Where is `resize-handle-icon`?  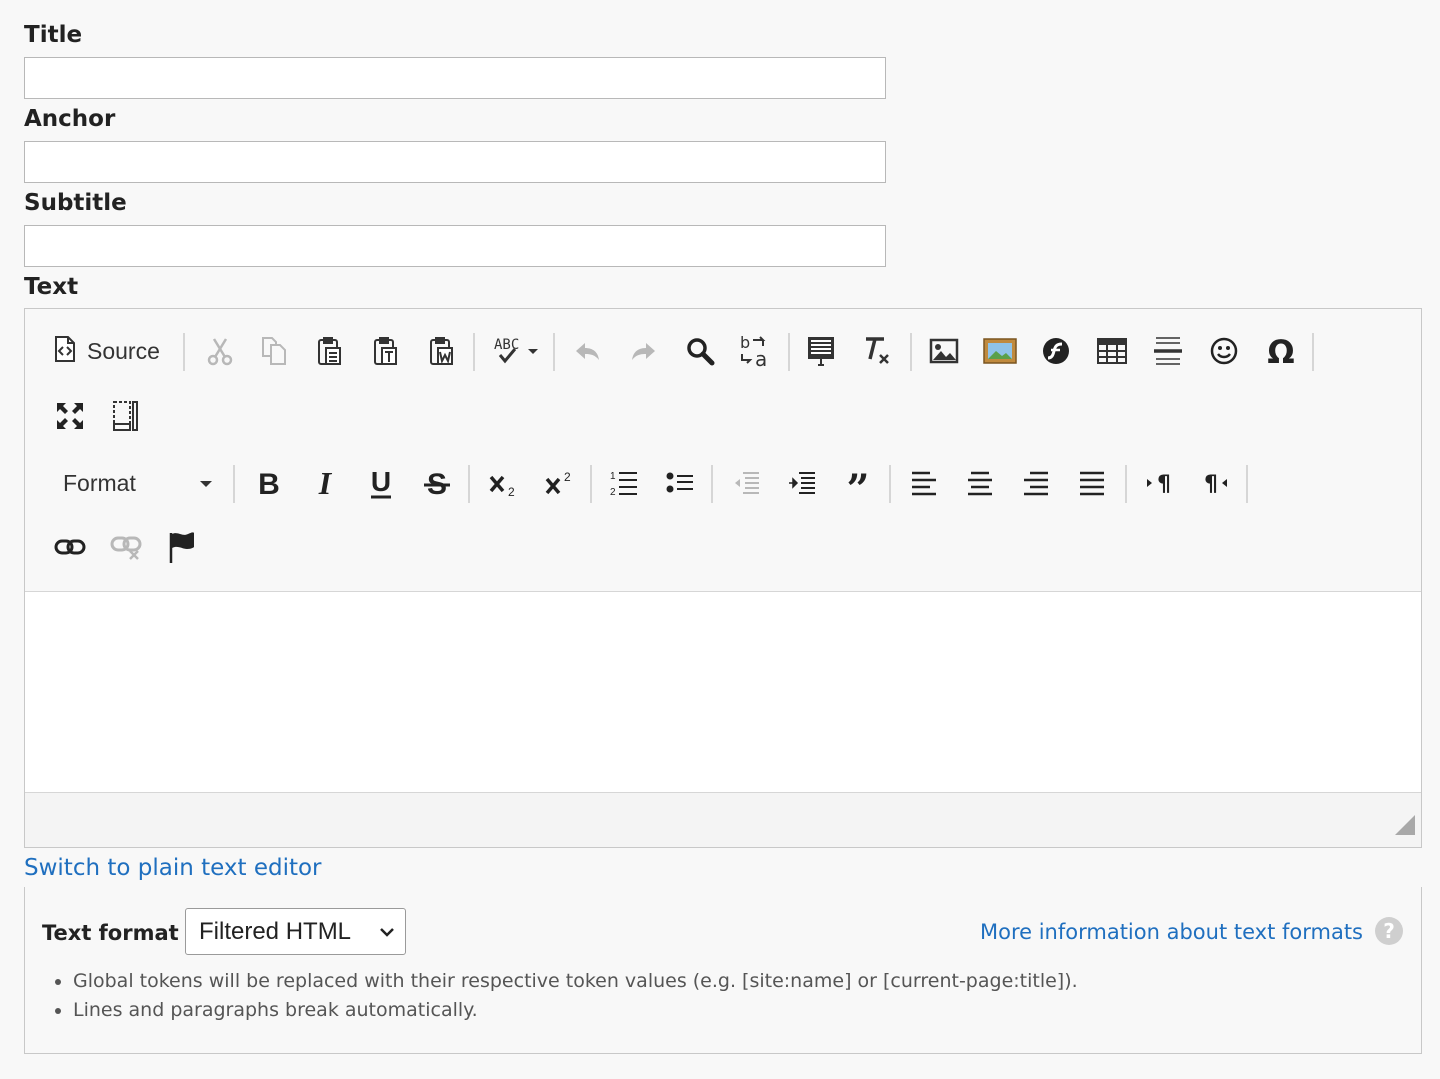
resize-handle-icon is located at coordinates (1405, 827).